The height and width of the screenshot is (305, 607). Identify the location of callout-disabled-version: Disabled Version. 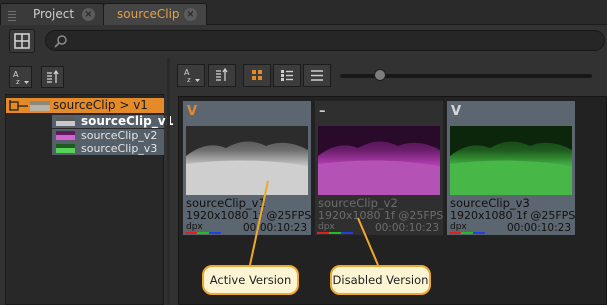
(380, 280).